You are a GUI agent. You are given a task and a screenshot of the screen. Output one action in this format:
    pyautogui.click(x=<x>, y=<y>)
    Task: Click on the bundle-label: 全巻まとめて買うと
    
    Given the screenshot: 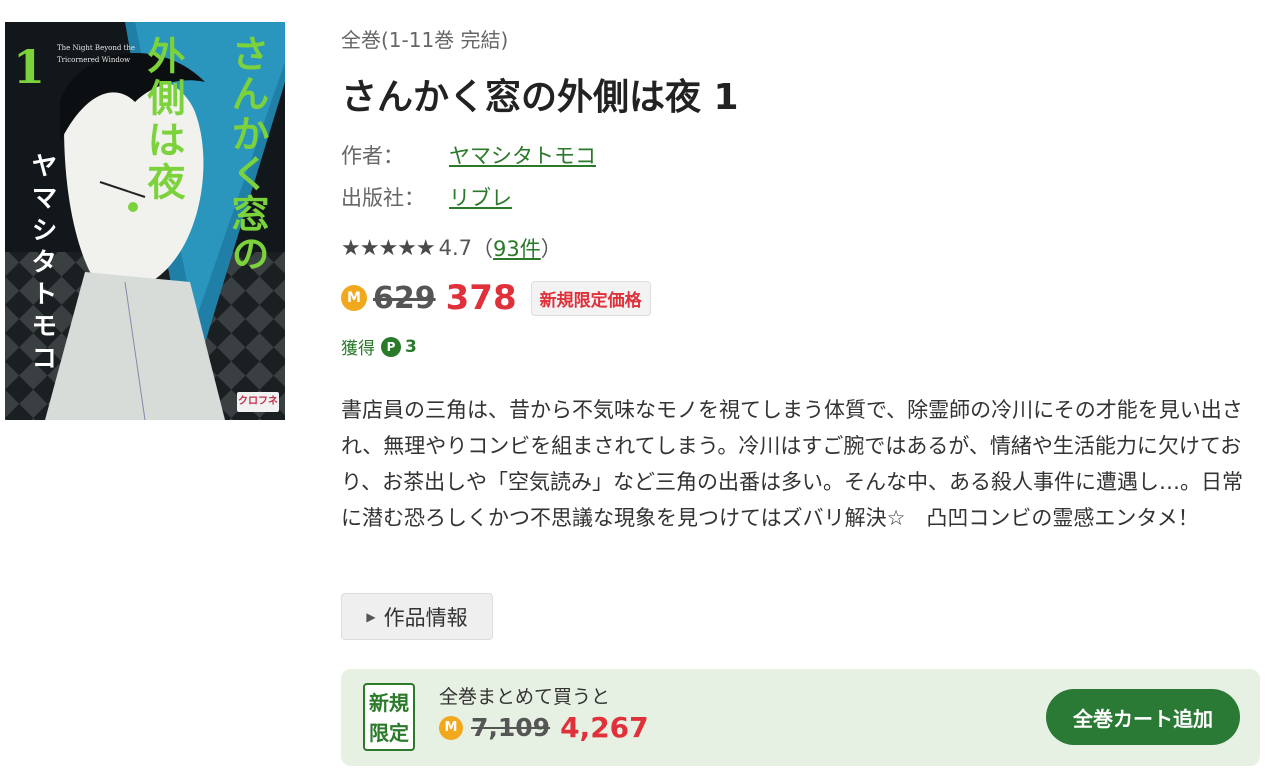 What is the action you would take?
    pyautogui.click(x=525, y=697)
    